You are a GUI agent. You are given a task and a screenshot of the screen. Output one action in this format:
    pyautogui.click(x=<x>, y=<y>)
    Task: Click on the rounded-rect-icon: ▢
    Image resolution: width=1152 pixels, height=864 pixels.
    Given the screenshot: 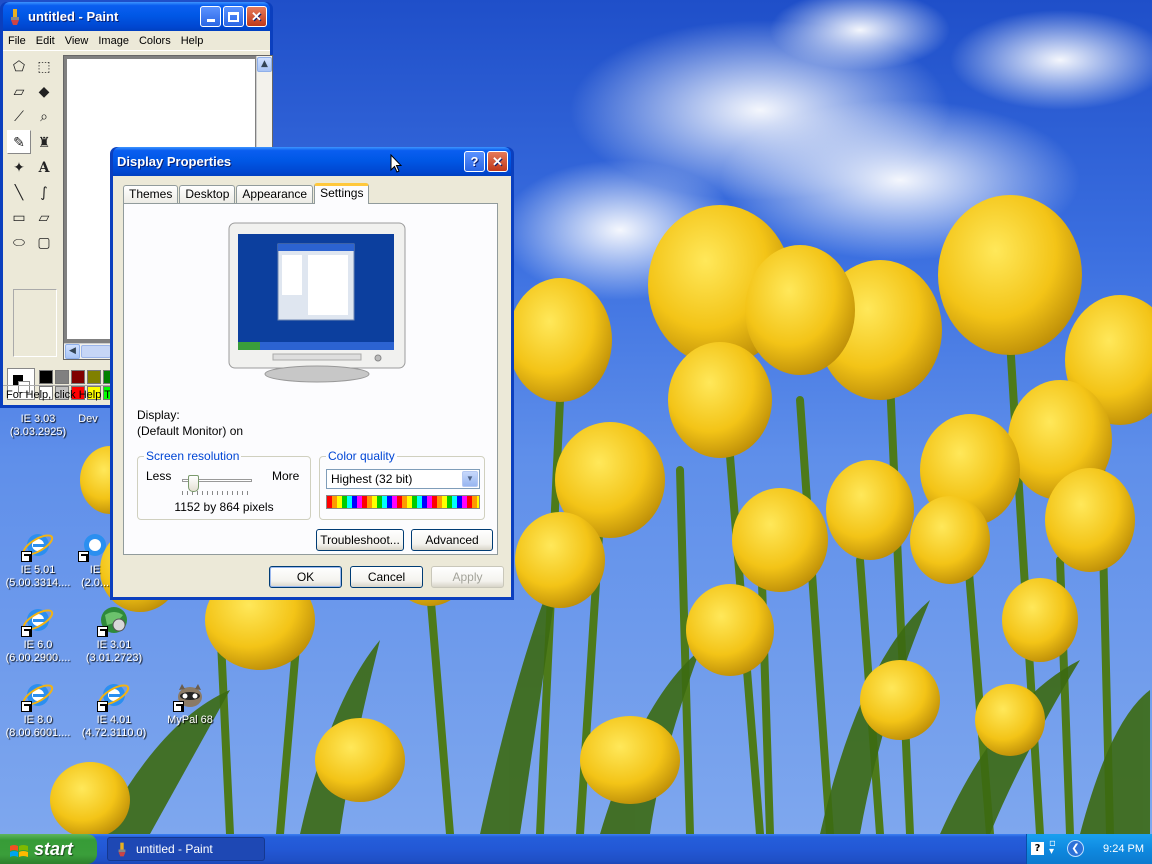 What is the action you would take?
    pyautogui.click(x=44, y=243)
    